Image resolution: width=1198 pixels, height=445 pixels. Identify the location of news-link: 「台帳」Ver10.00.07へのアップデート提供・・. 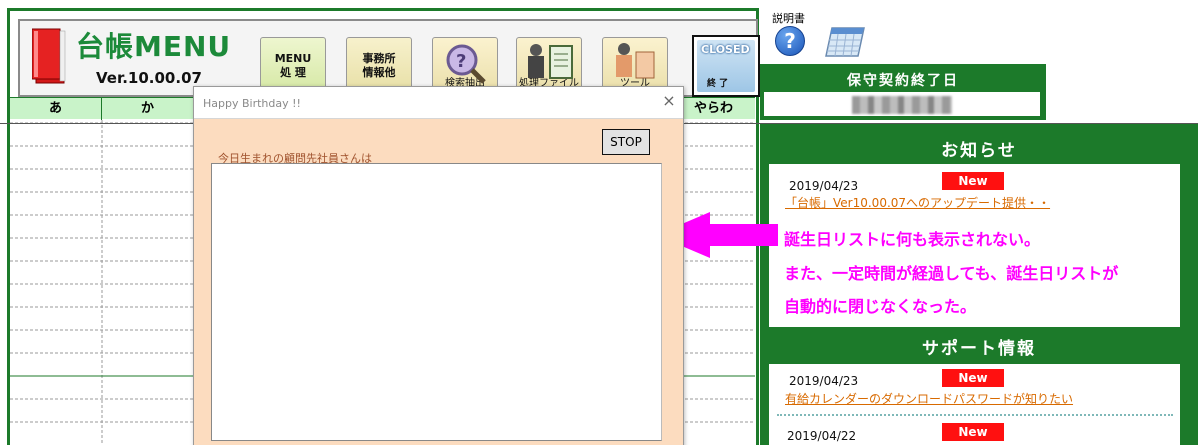
(917, 202).